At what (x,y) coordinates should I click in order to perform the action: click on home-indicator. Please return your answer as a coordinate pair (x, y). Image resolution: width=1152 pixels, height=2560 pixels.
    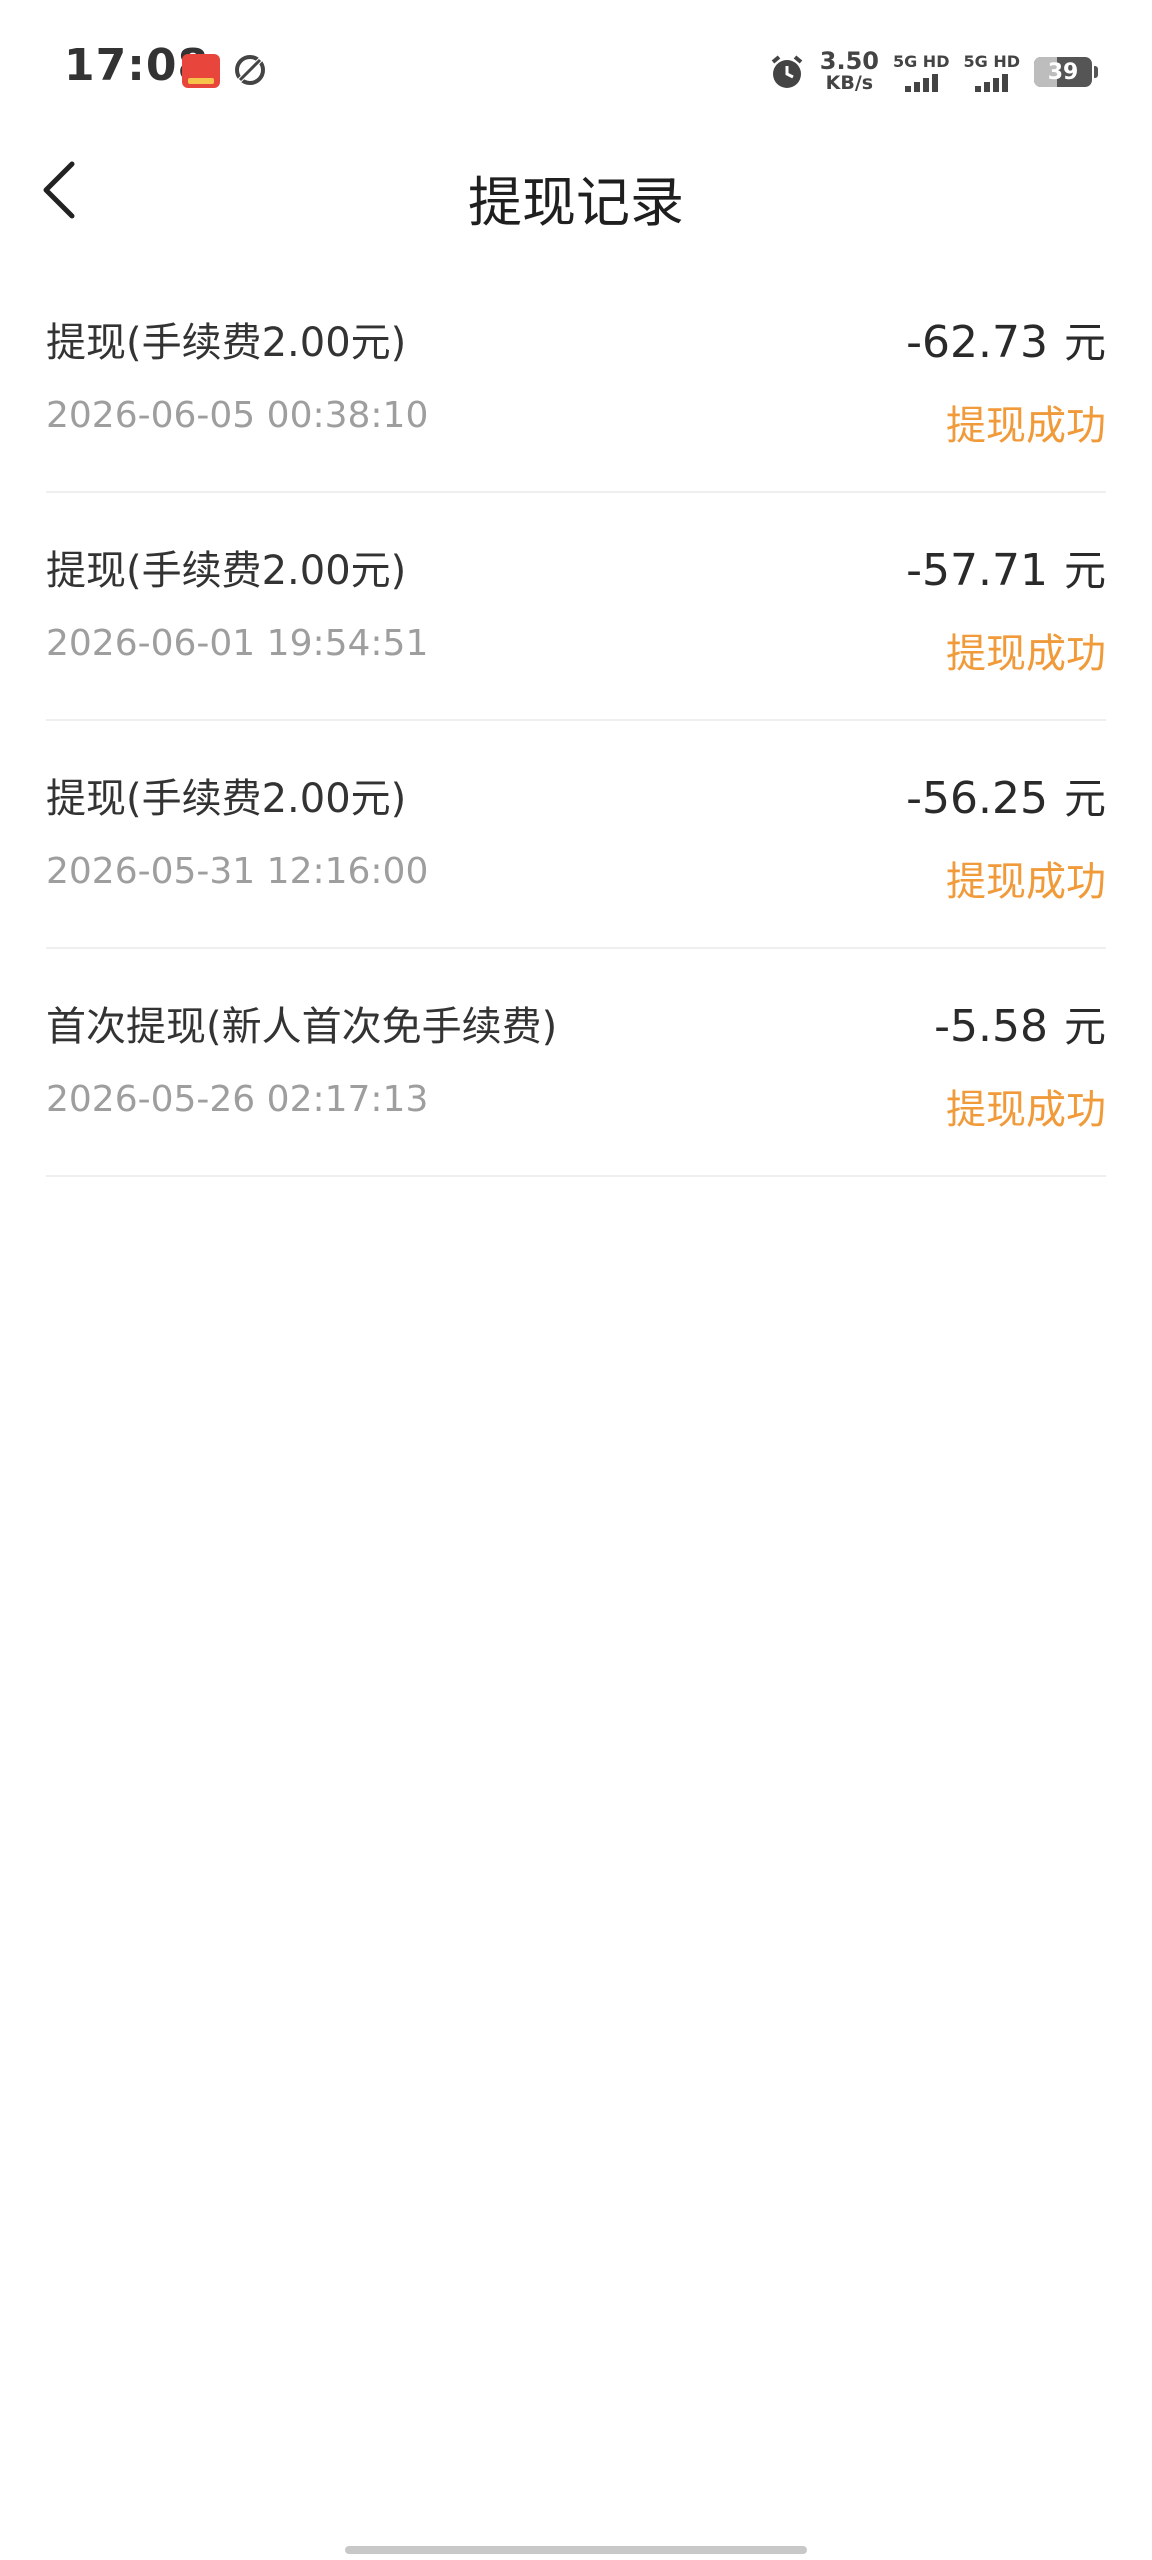
    Looking at the image, I should click on (576, 2550).